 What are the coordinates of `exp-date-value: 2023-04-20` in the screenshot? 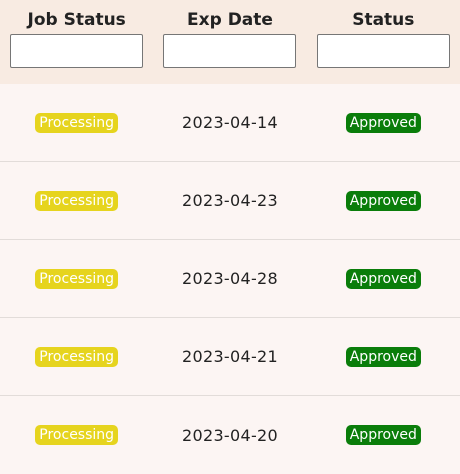 It's located at (230, 435).